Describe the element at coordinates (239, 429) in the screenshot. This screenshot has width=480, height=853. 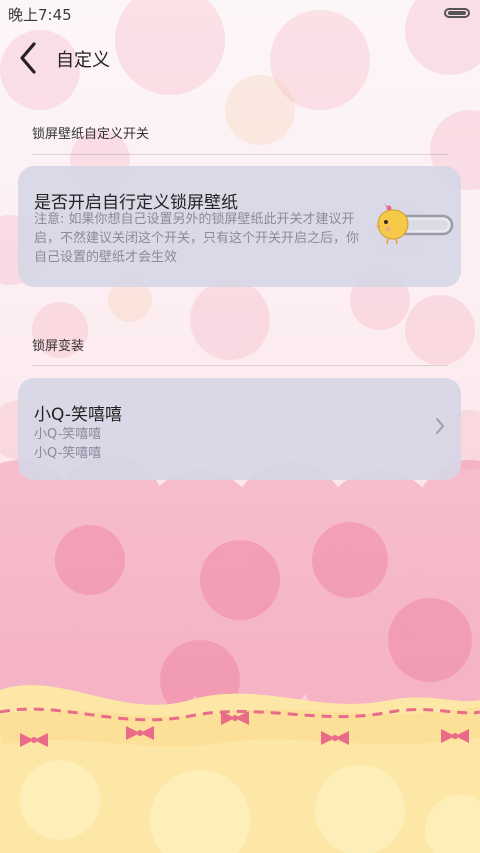
I see `theme-item-card: 小Q-笑嘻嘻 小Q-笑嘻嘻 小Q-笑嘻嘻` at that location.